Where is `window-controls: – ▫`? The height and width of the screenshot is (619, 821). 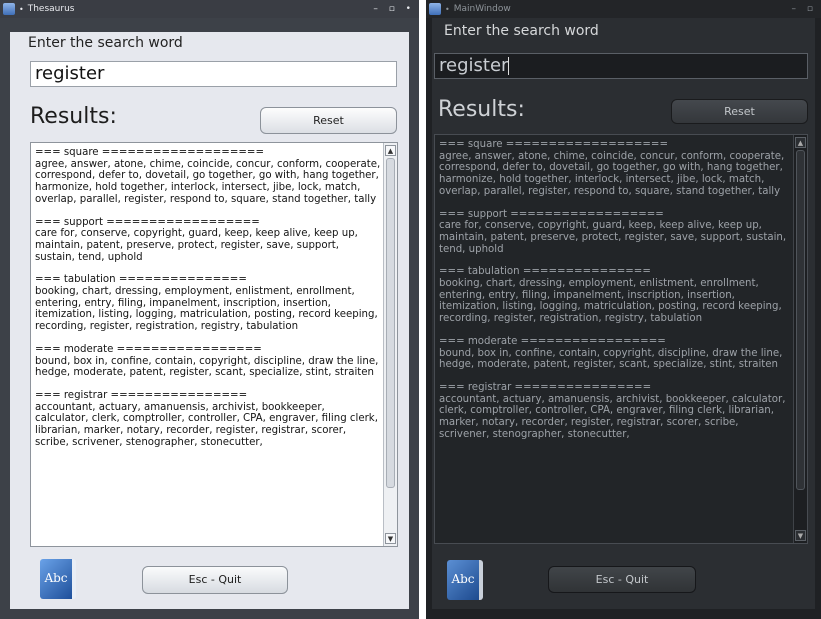 window-controls: – ▫ is located at coordinates (804, 9).